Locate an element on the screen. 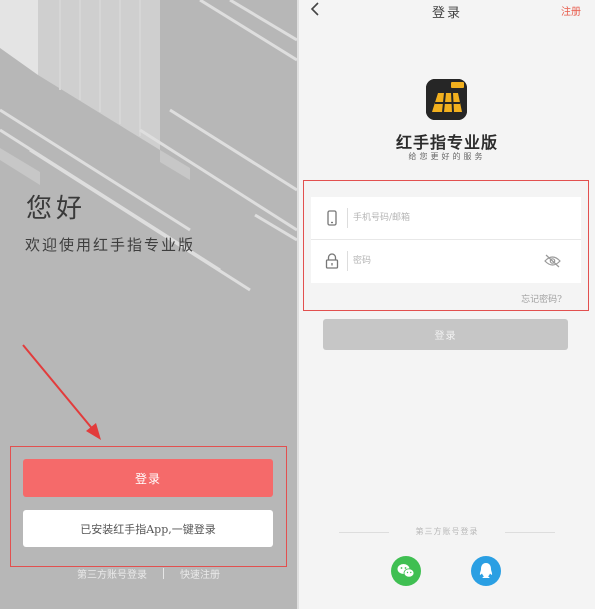 This screenshot has width=595, height=609. app-slogan: 给您更好的服务 is located at coordinates (447, 156).